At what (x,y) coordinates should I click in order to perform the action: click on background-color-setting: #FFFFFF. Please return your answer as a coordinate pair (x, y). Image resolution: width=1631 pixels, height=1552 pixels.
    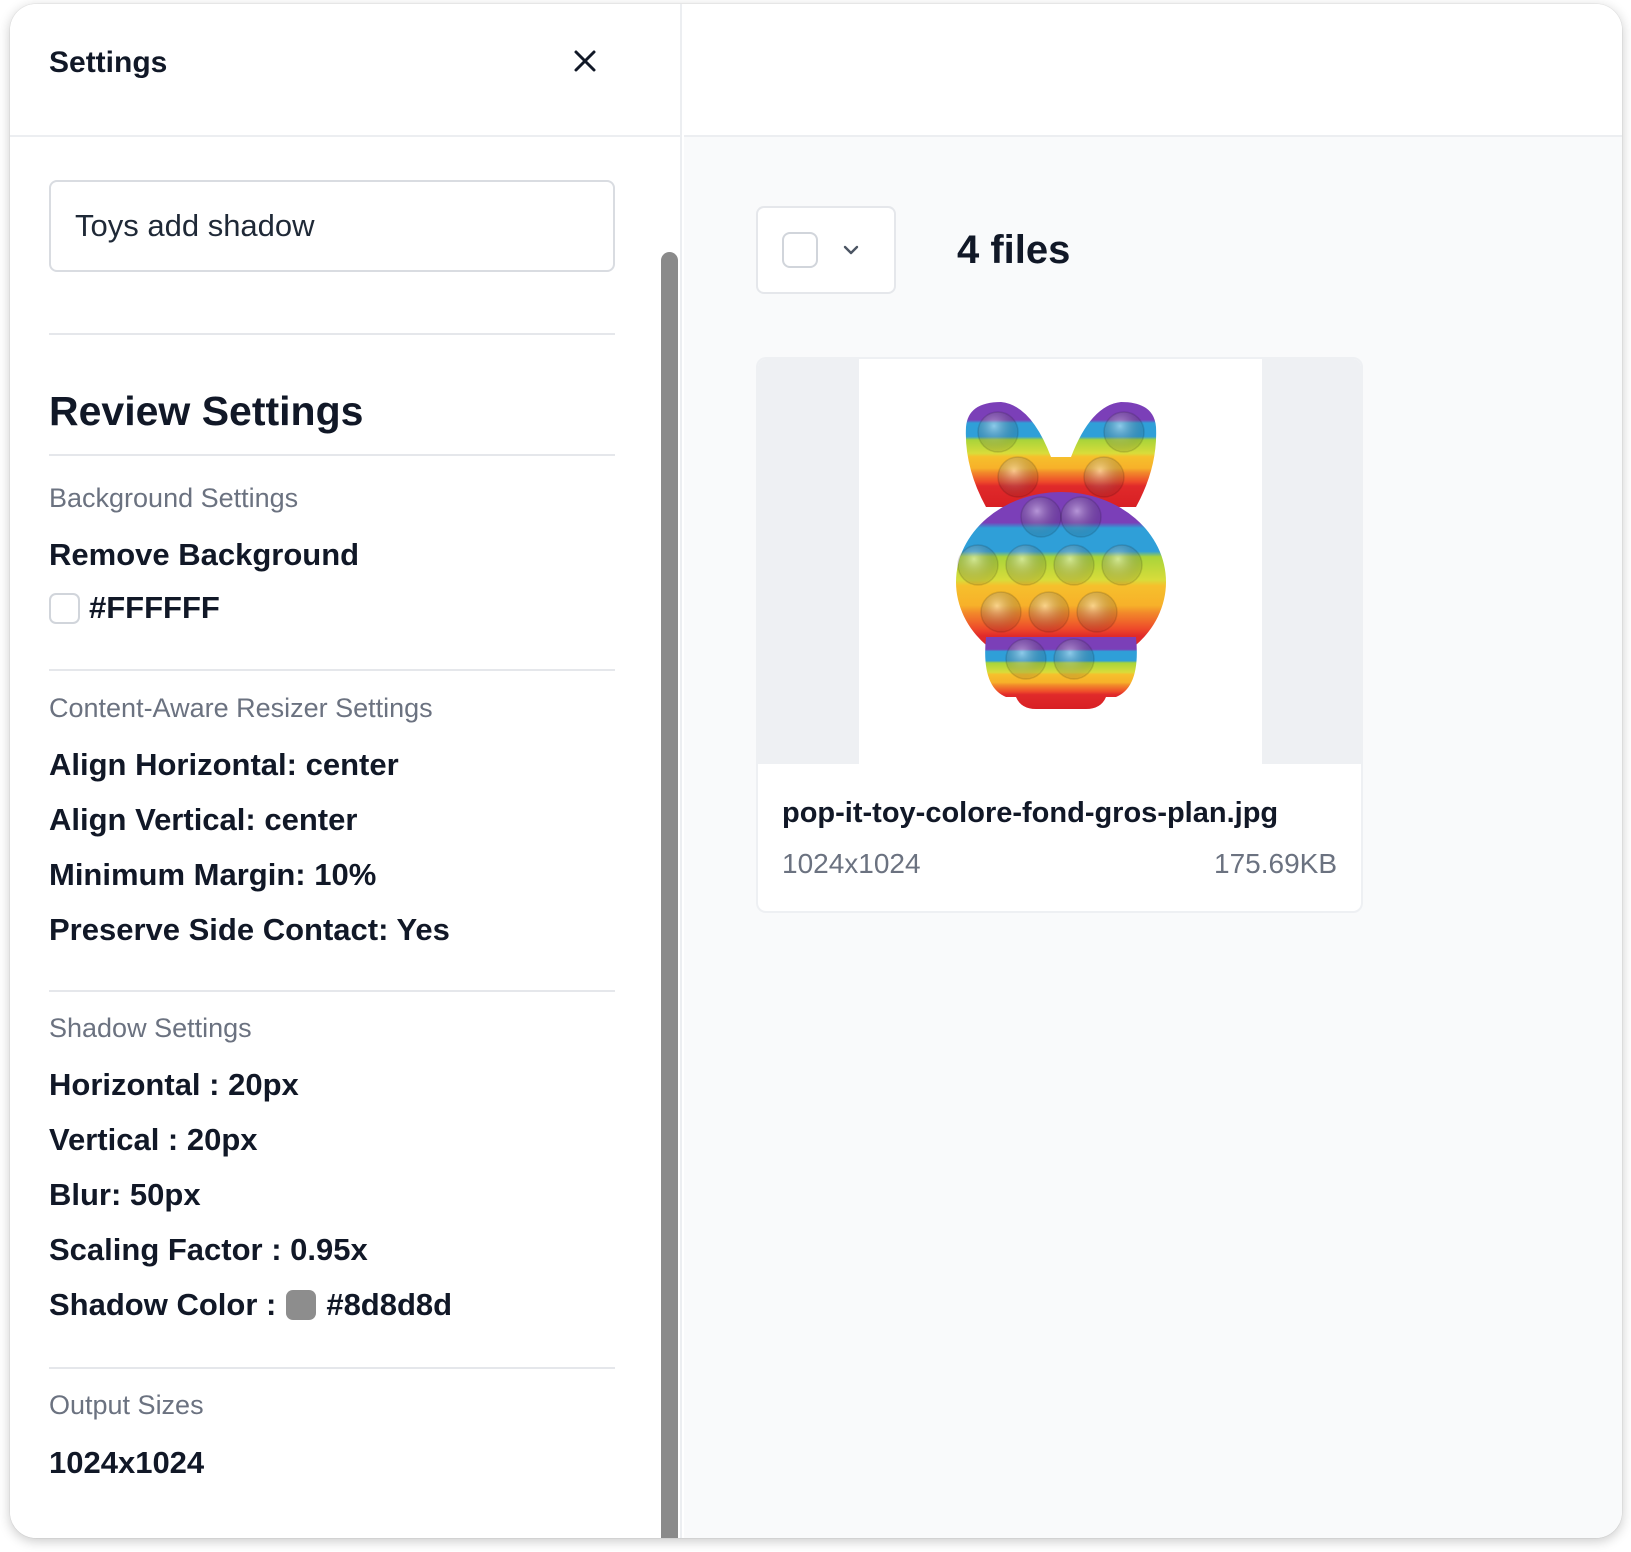
    Looking at the image, I should click on (134, 608).